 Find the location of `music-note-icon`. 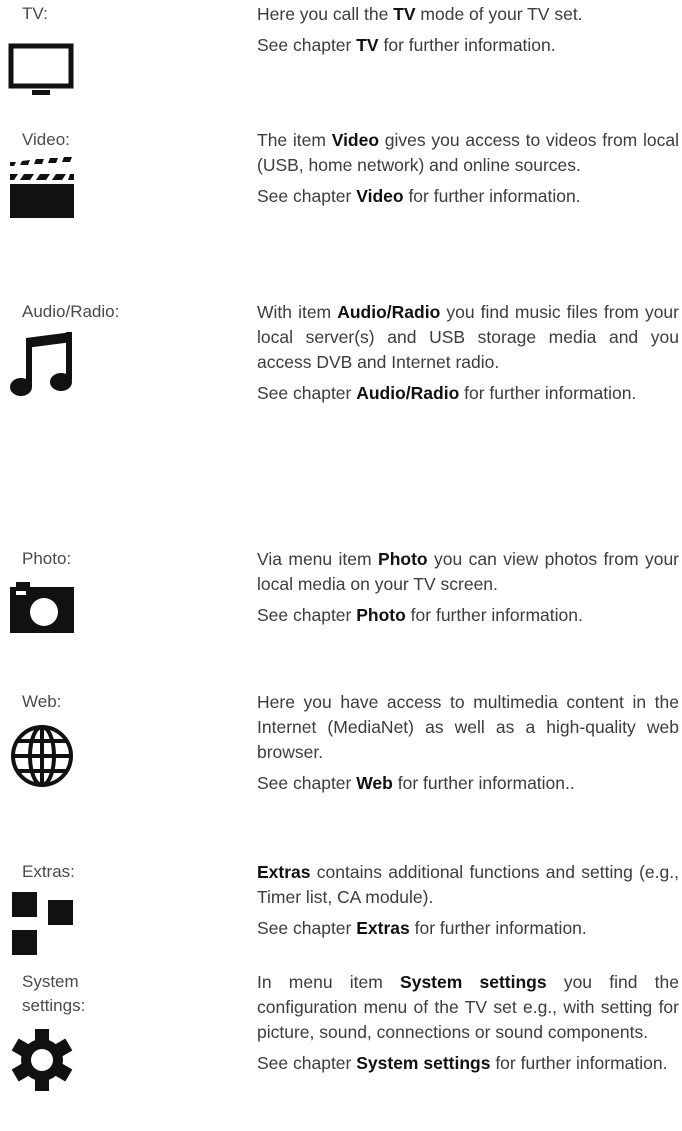

music-note-icon is located at coordinates (42, 366).